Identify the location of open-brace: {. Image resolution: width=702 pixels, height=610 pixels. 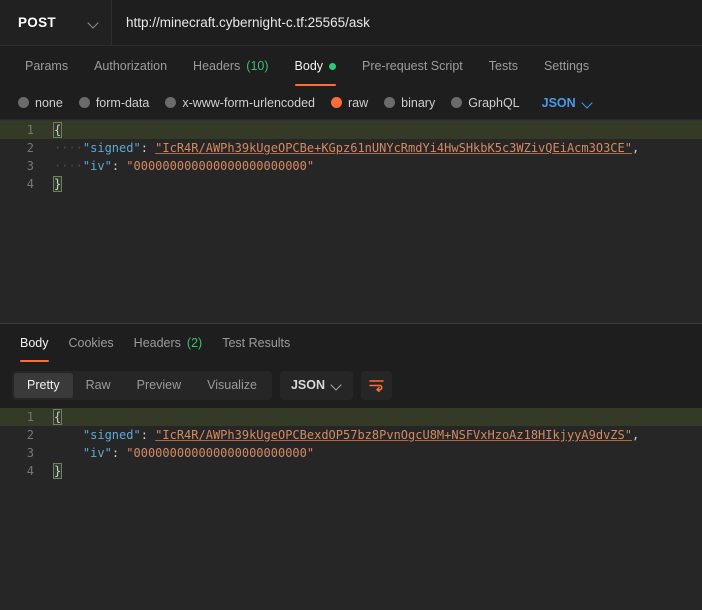
(57, 130).